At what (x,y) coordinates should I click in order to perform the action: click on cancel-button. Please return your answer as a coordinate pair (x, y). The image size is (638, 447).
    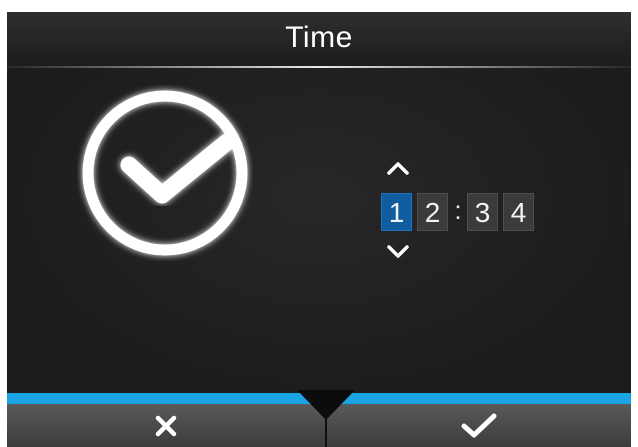
    Looking at the image, I should click on (166, 425).